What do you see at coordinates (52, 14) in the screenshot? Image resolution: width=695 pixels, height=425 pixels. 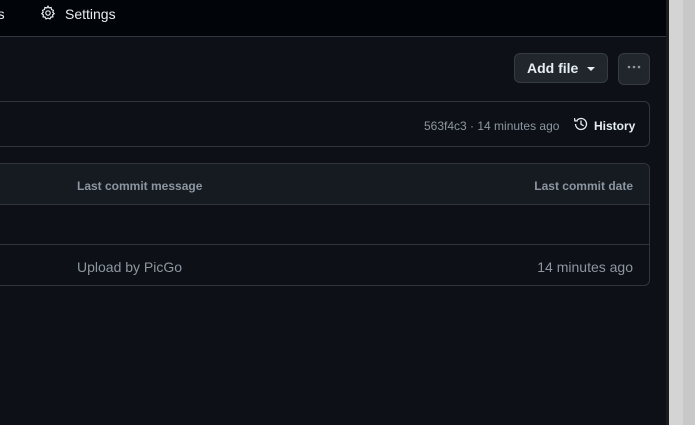 I see `gear-icon` at bounding box center [52, 14].